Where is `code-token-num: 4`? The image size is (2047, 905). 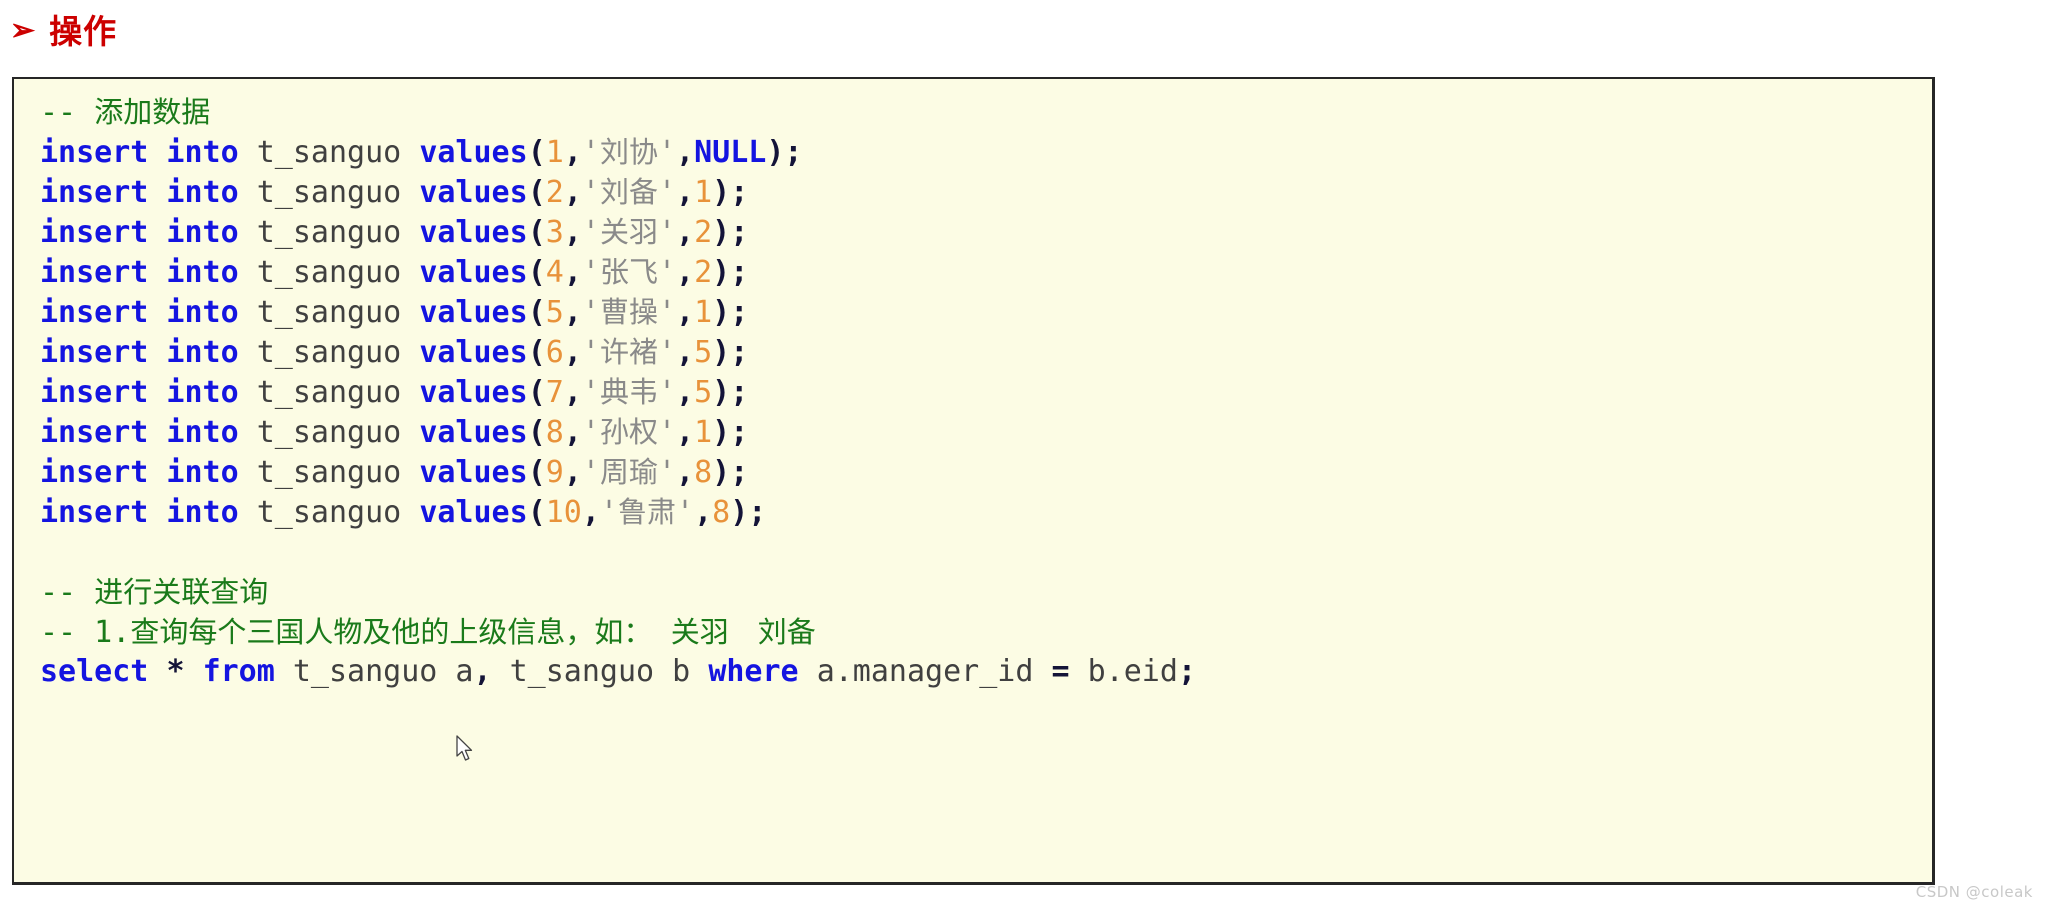 code-token-num: 4 is located at coordinates (554, 272).